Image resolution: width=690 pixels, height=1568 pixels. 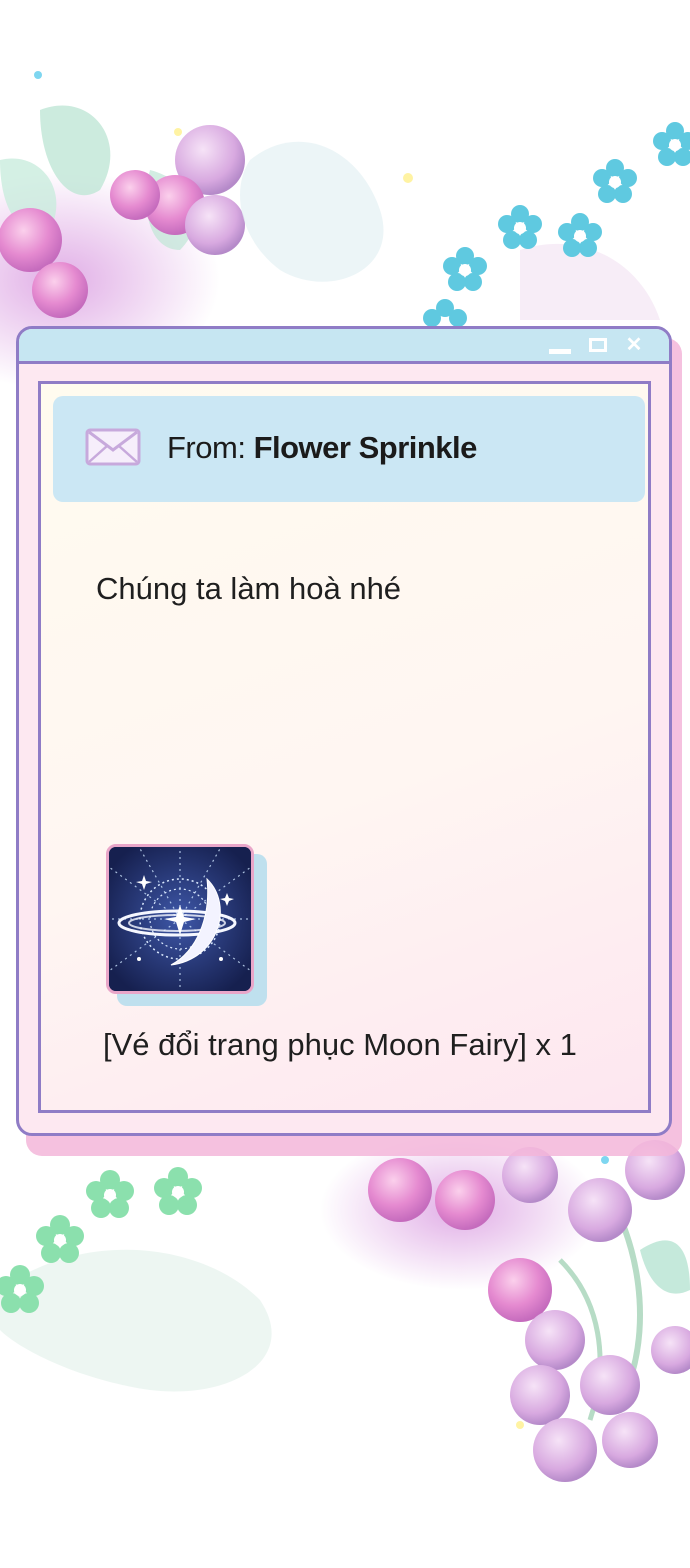 I want to click on attachment-item, so click(x=180, y=919).